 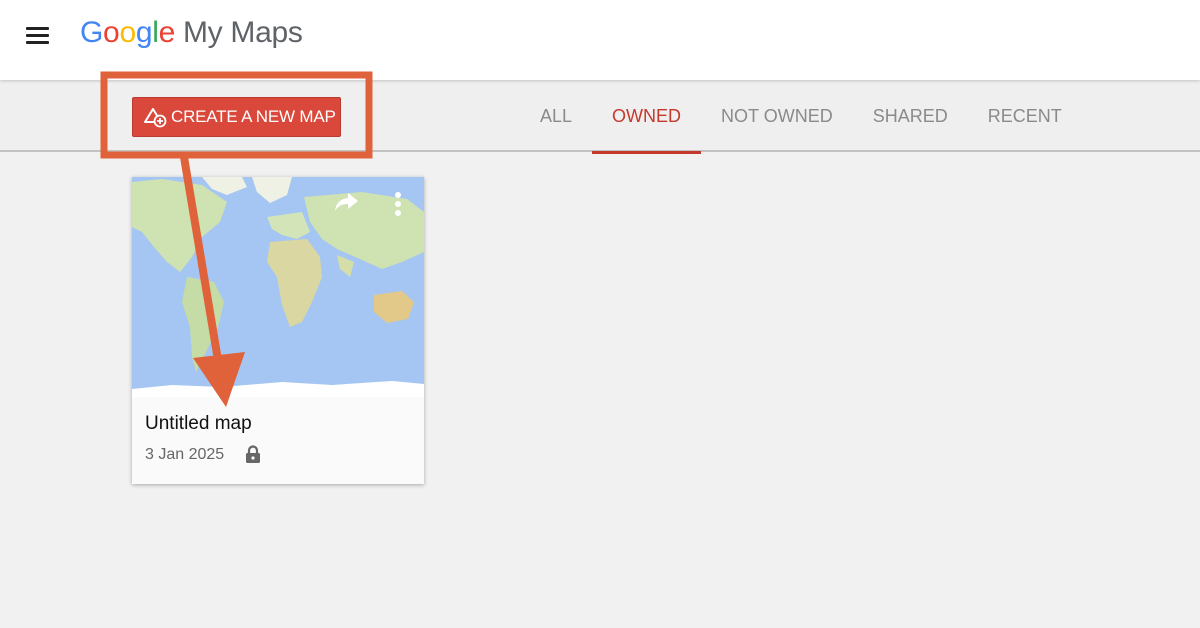 What do you see at coordinates (910, 116) in the screenshot?
I see `tab-shared: SHARED` at bounding box center [910, 116].